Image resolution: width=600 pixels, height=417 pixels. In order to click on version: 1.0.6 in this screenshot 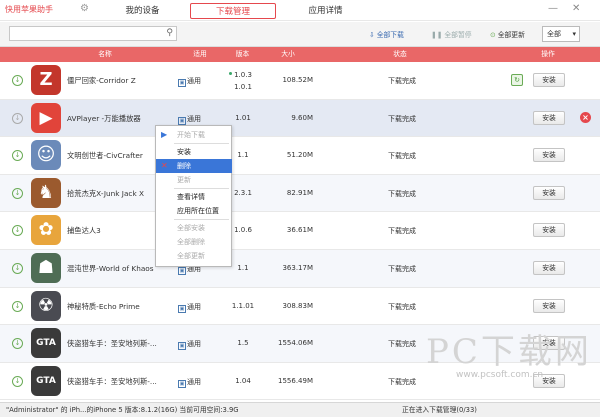, I will do `click(243, 230)`.